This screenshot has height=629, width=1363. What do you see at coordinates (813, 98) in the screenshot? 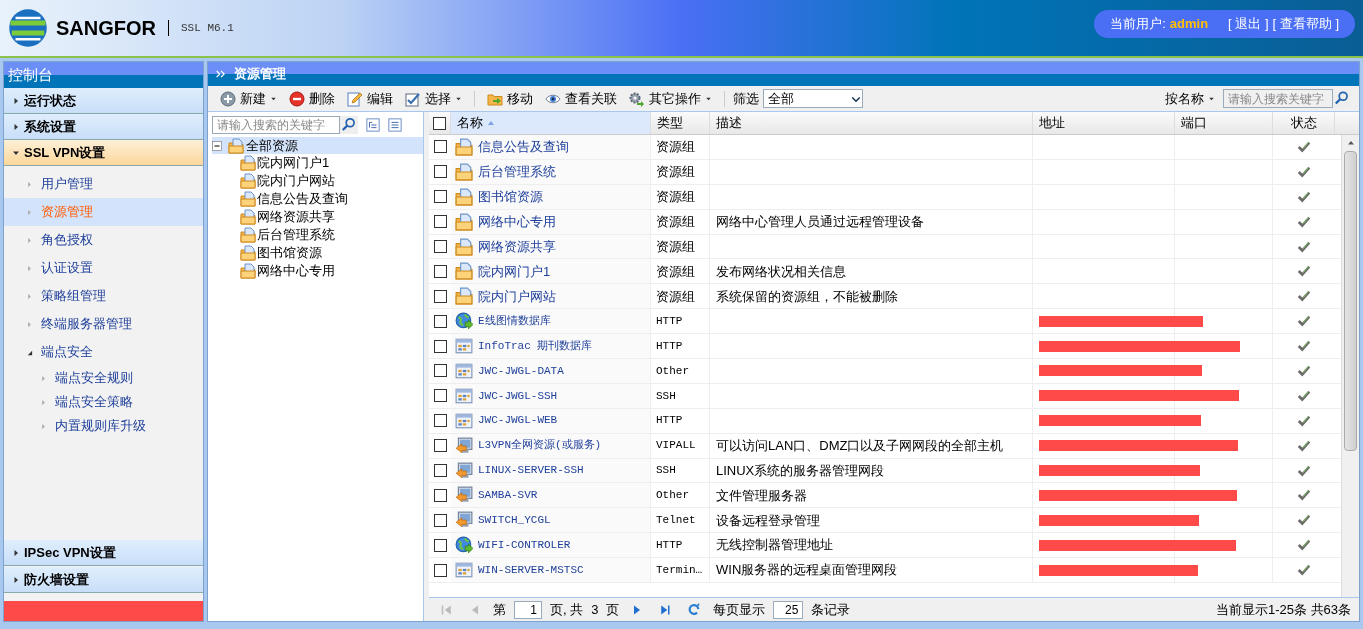
I see `filter-select: 全部` at bounding box center [813, 98].